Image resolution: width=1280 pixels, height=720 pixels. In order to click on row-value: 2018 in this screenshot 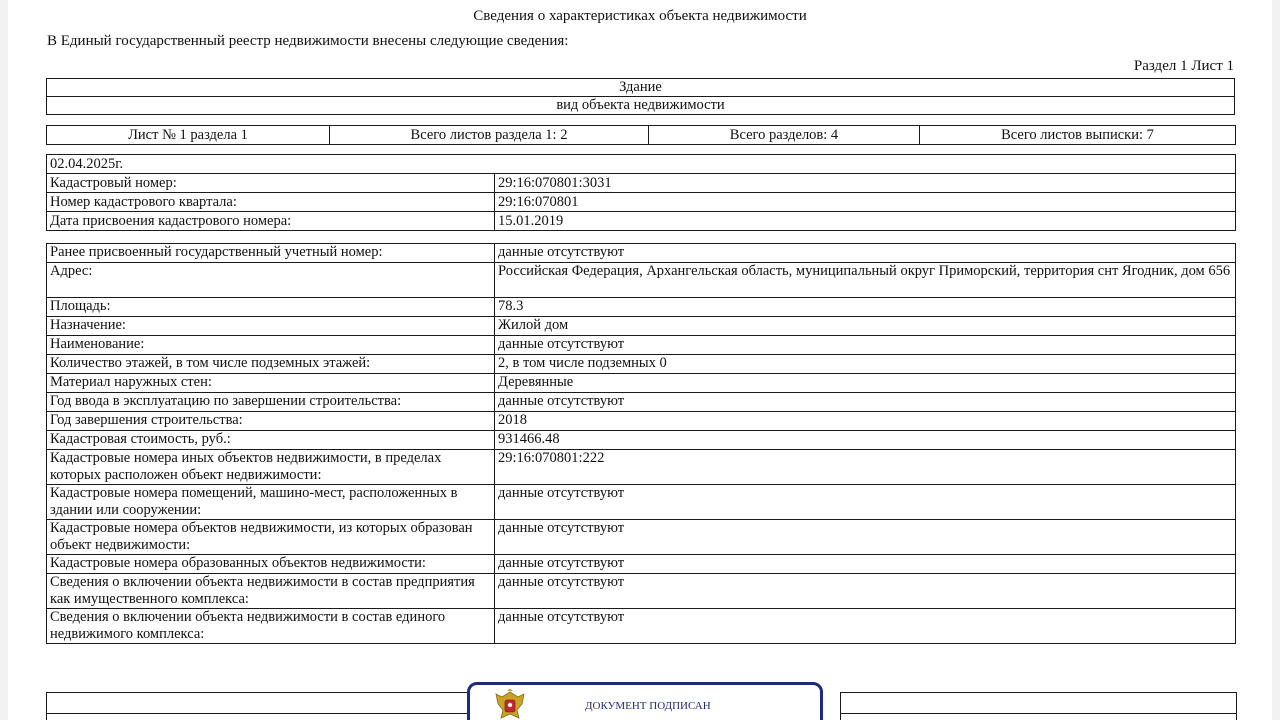, I will do `click(865, 421)`.